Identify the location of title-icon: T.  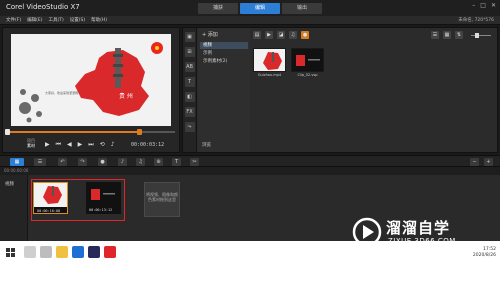
(189, 82).